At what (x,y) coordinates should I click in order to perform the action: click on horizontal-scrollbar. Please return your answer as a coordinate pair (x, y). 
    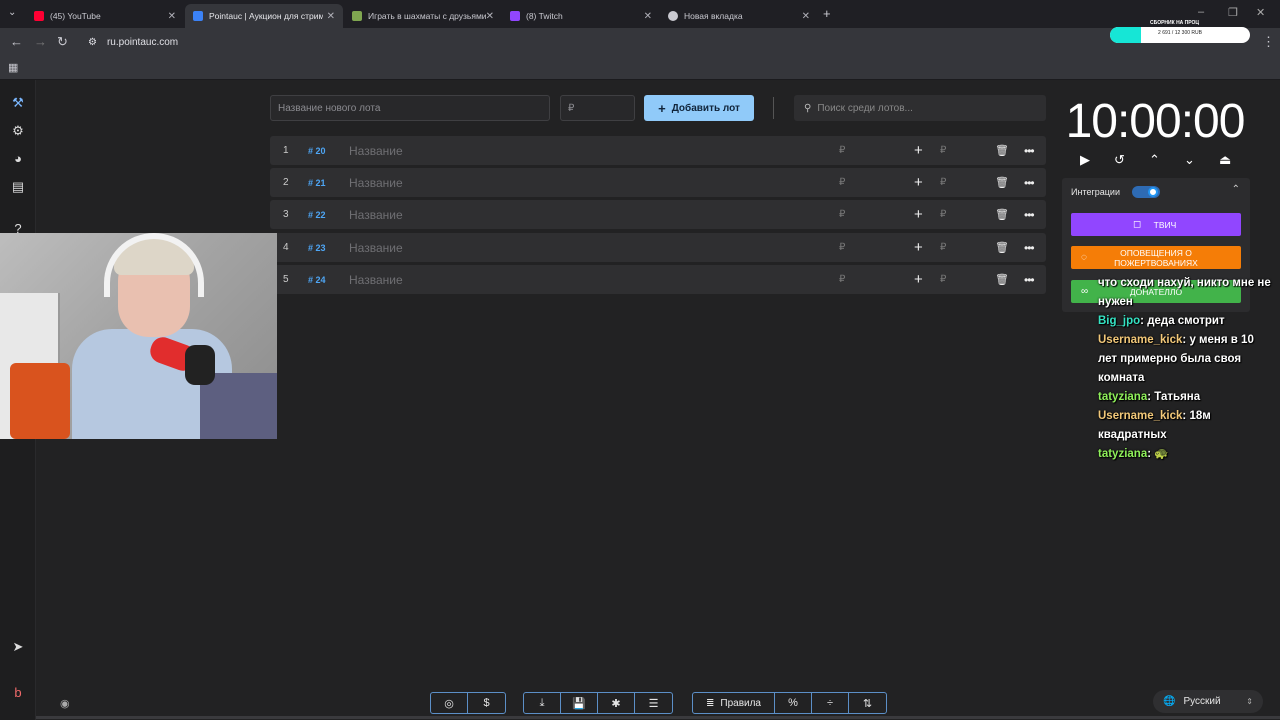
    Looking at the image, I should click on (658, 717).